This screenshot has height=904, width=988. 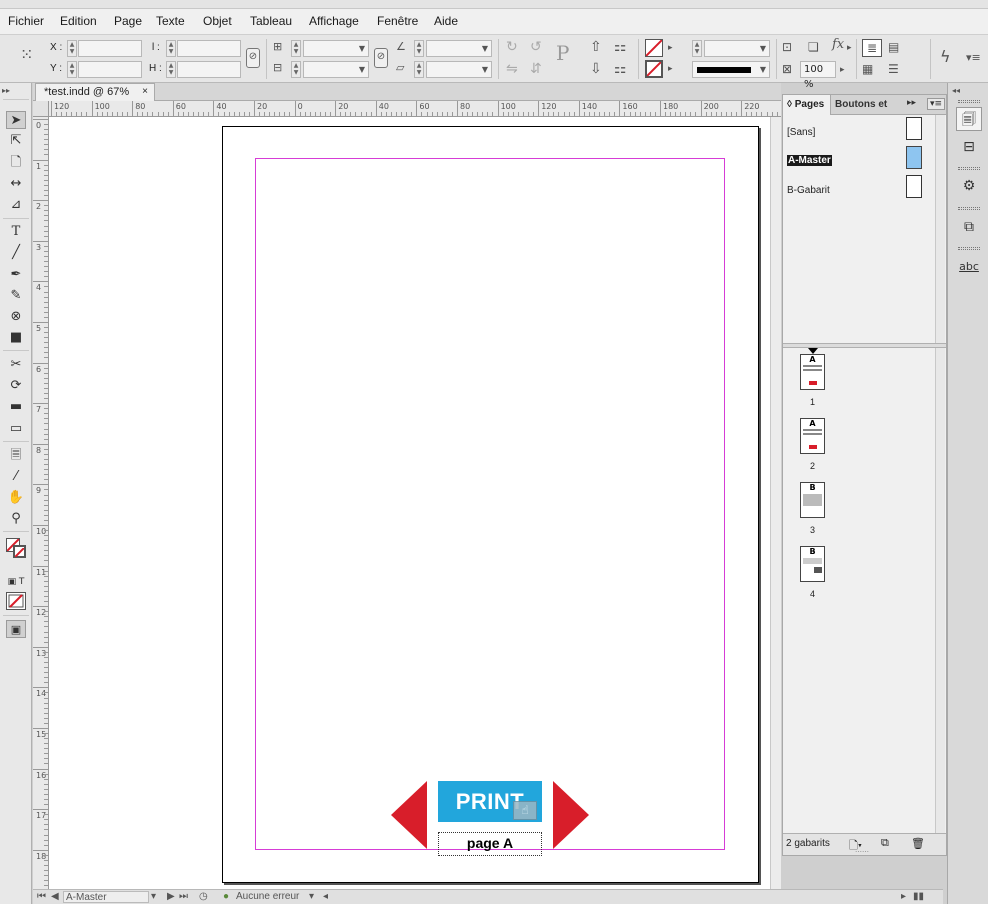 I want to click on scale-x-spinner: ▲ ▼, so click(x=296, y=48).